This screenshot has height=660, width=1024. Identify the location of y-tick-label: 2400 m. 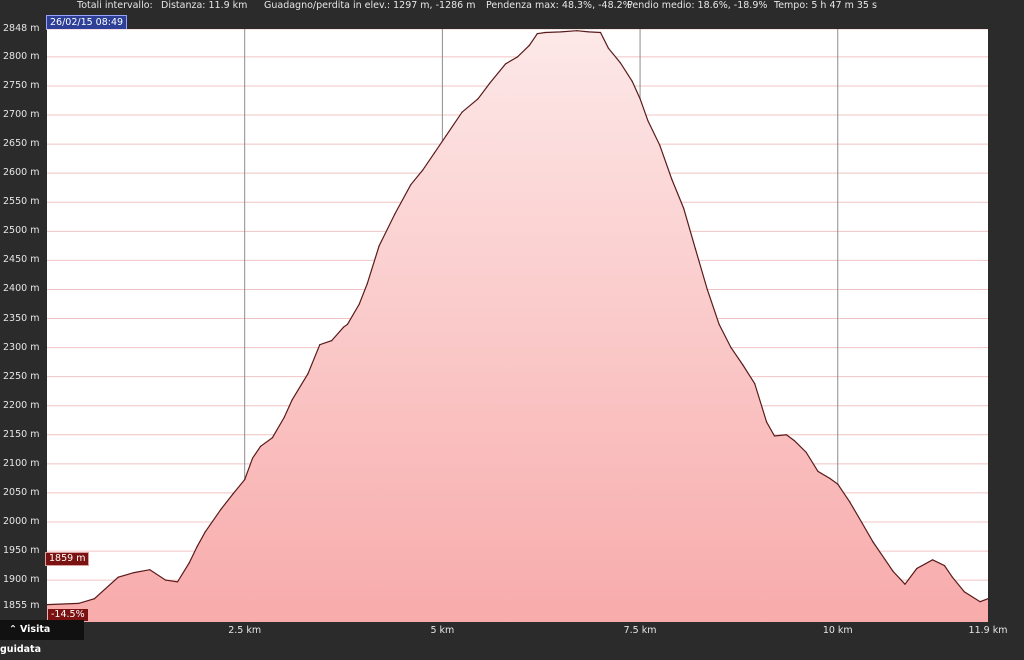
(21, 289).